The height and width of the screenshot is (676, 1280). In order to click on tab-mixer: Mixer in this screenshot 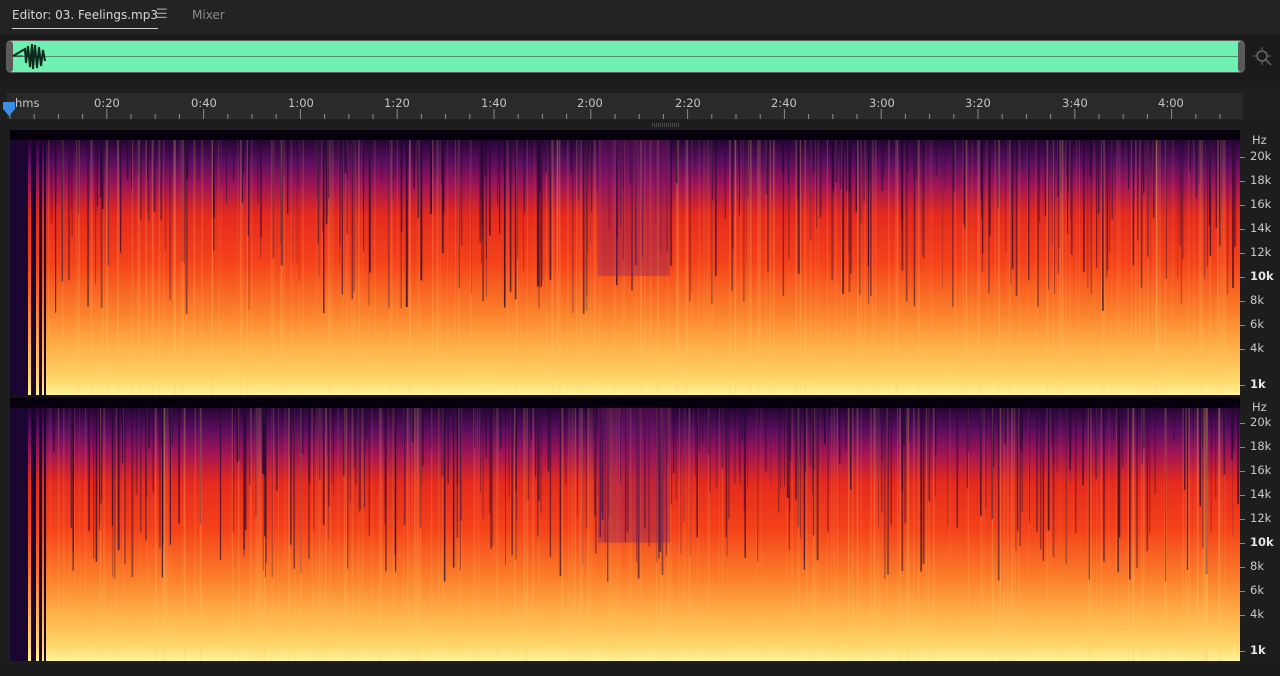, I will do `click(208, 15)`.